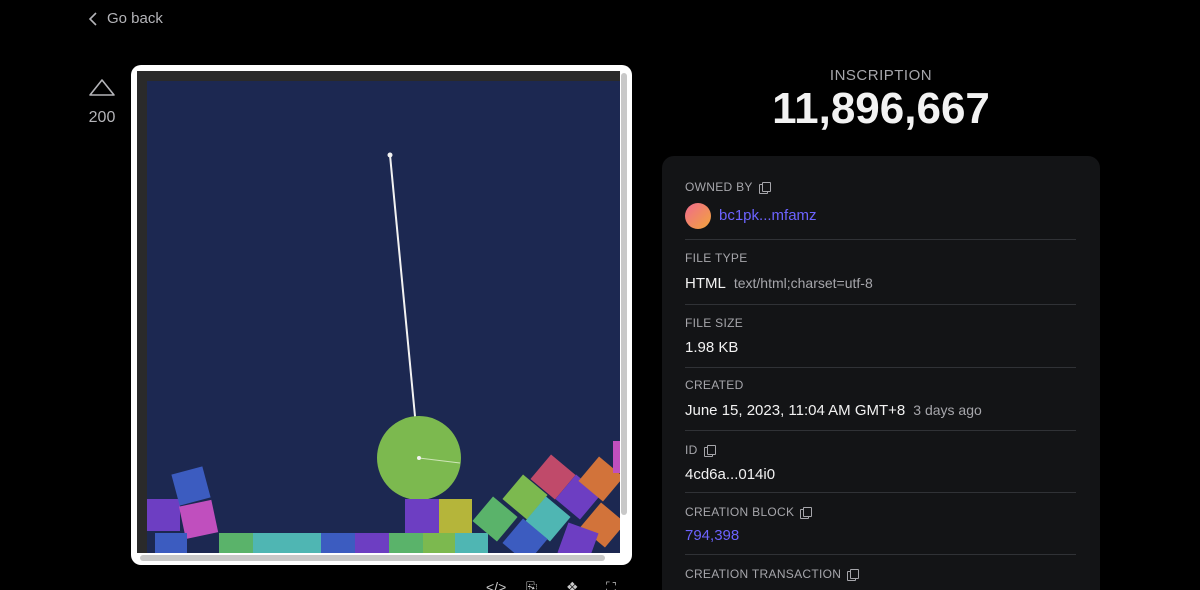  Describe the element at coordinates (102, 88) in the screenshot. I see `upvote-triangle-icon` at that location.